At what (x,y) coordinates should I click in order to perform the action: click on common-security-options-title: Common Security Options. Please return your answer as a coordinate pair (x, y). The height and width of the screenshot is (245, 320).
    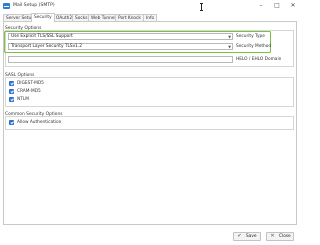
    Looking at the image, I should click on (34, 114).